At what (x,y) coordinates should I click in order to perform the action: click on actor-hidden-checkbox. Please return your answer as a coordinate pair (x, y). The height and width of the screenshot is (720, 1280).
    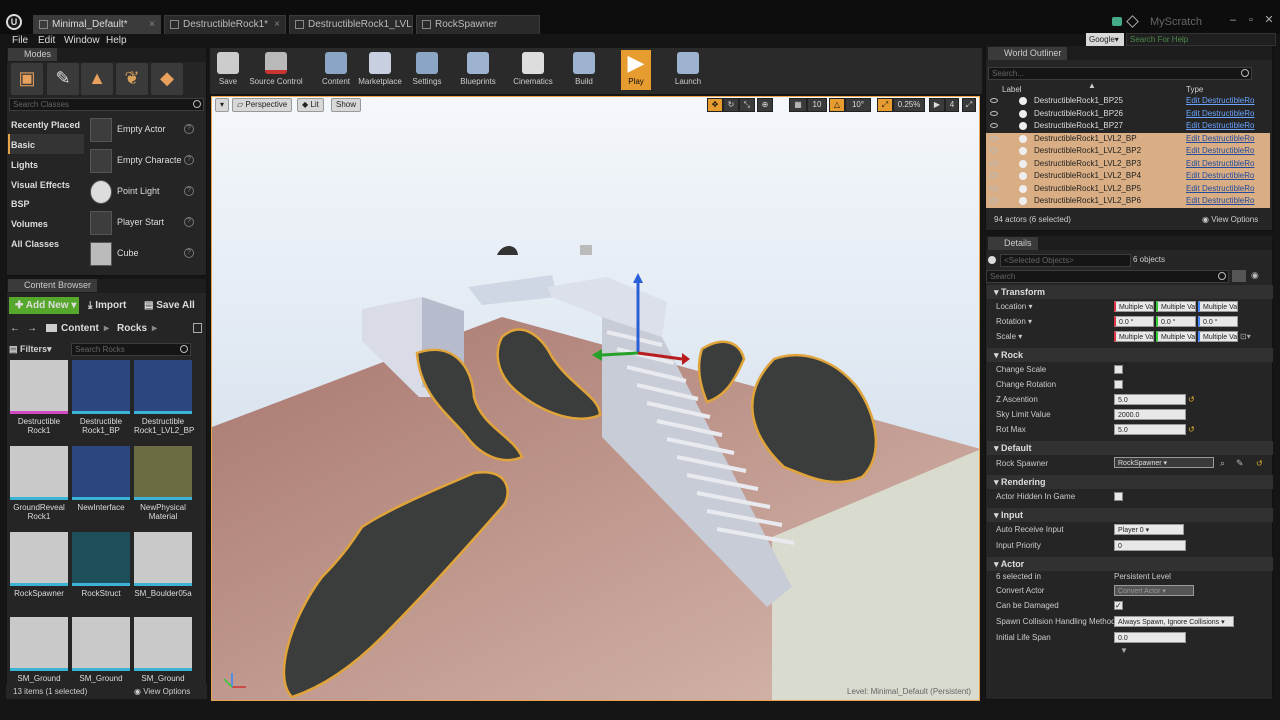
    Looking at the image, I should click on (1118, 496).